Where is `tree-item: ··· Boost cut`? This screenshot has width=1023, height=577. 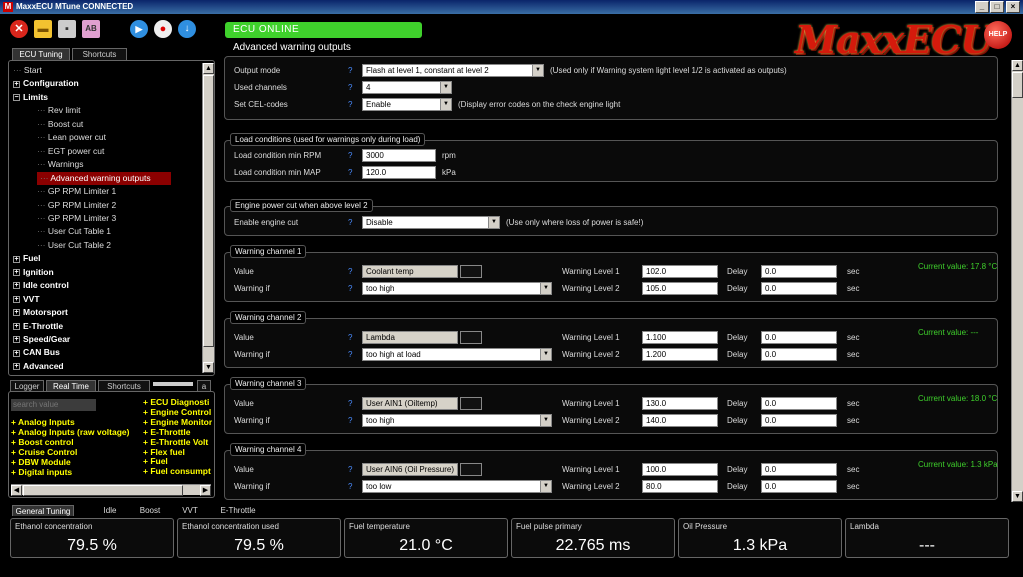 tree-item: ··· Boost cut is located at coordinates (60, 124).